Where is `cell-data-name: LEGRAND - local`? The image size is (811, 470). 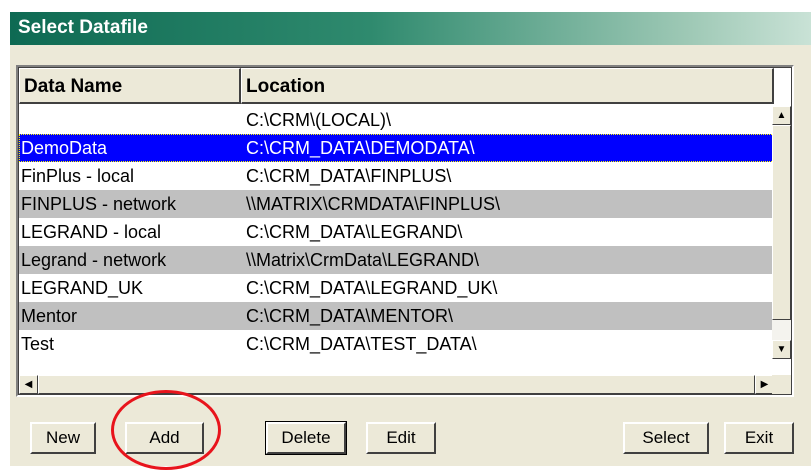 cell-data-name: LEGRAND - local is located at coordinates (91, 232).